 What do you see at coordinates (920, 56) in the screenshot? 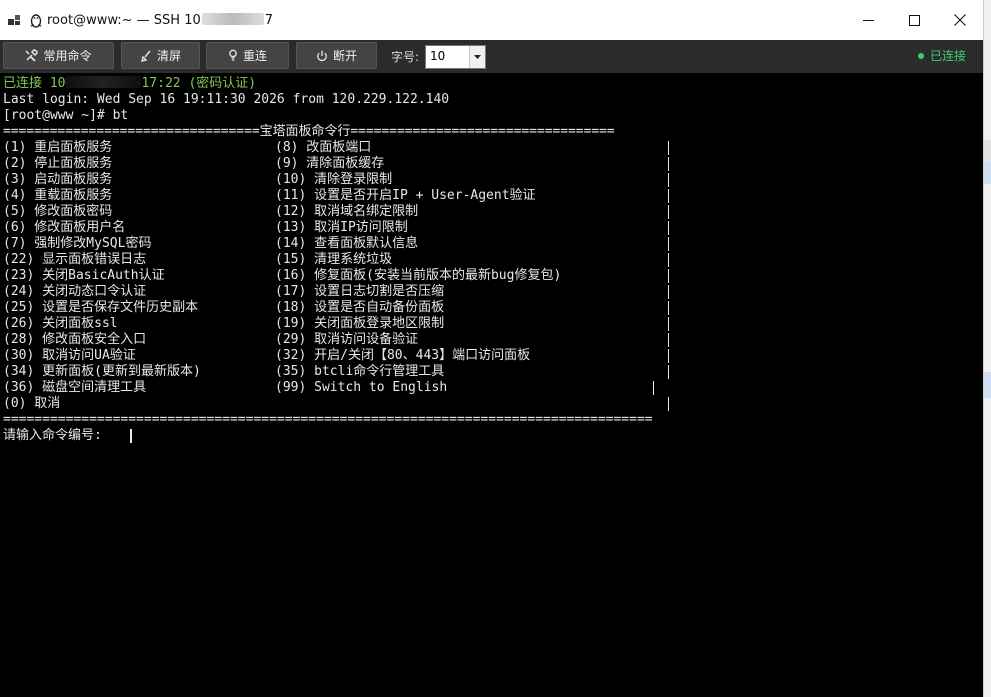
I see `status-dot-icon` at bounding box center [920, 56].